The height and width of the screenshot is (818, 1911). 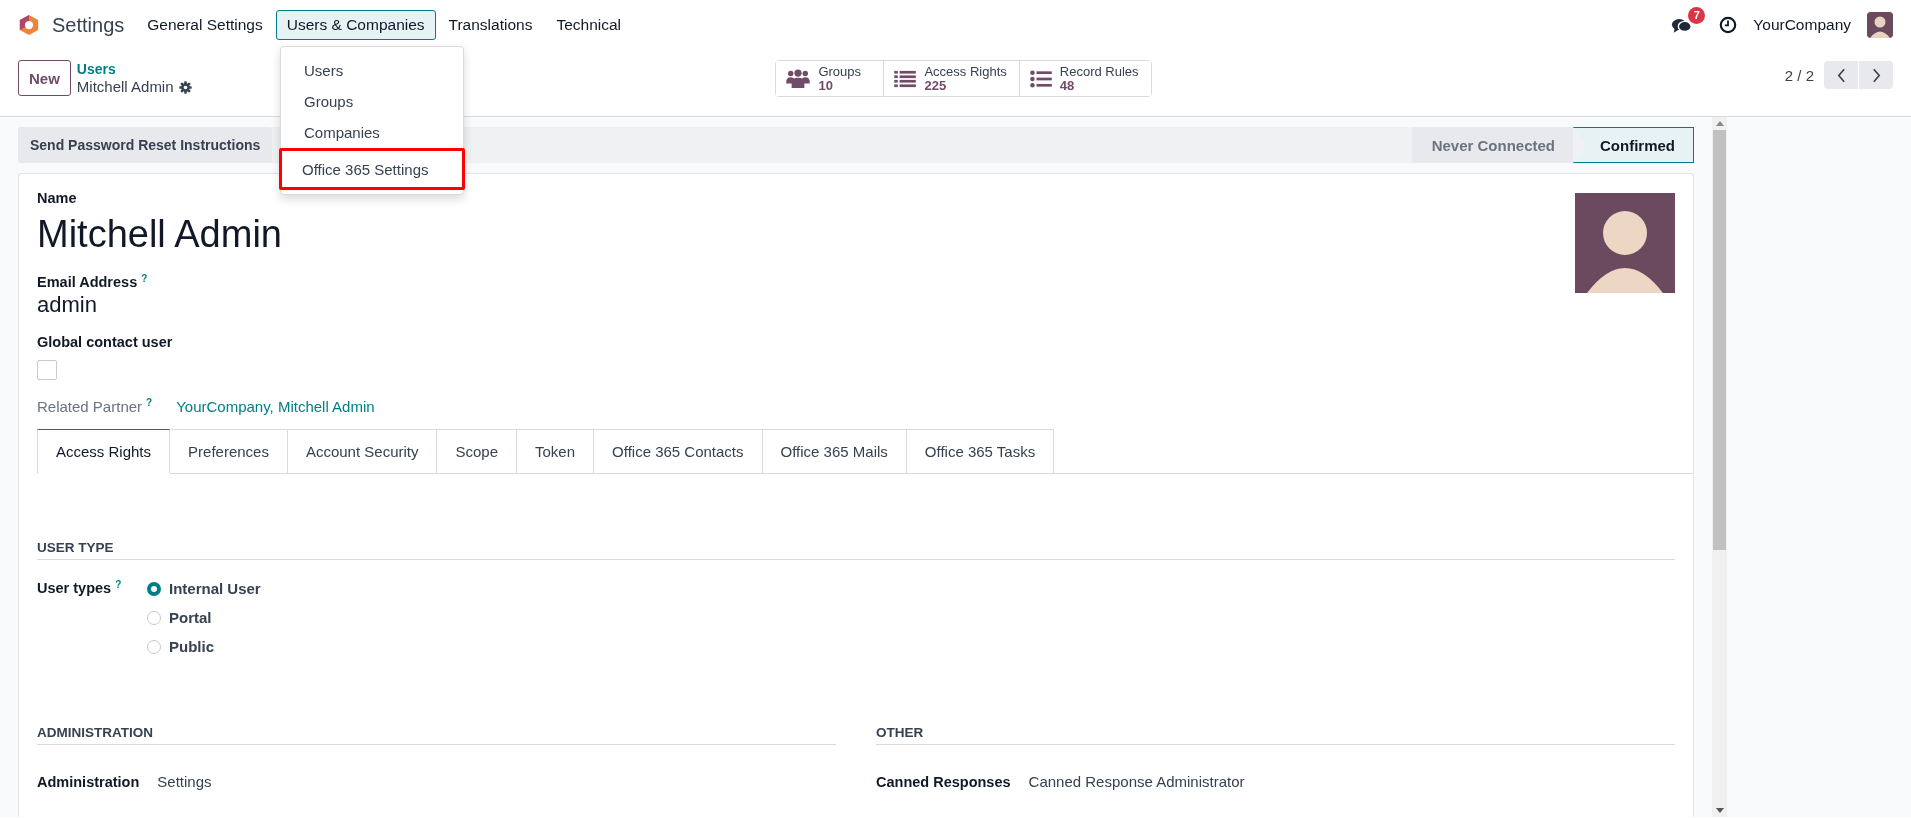 I want to click on field-value: Settings, so click(x=184, y=781).